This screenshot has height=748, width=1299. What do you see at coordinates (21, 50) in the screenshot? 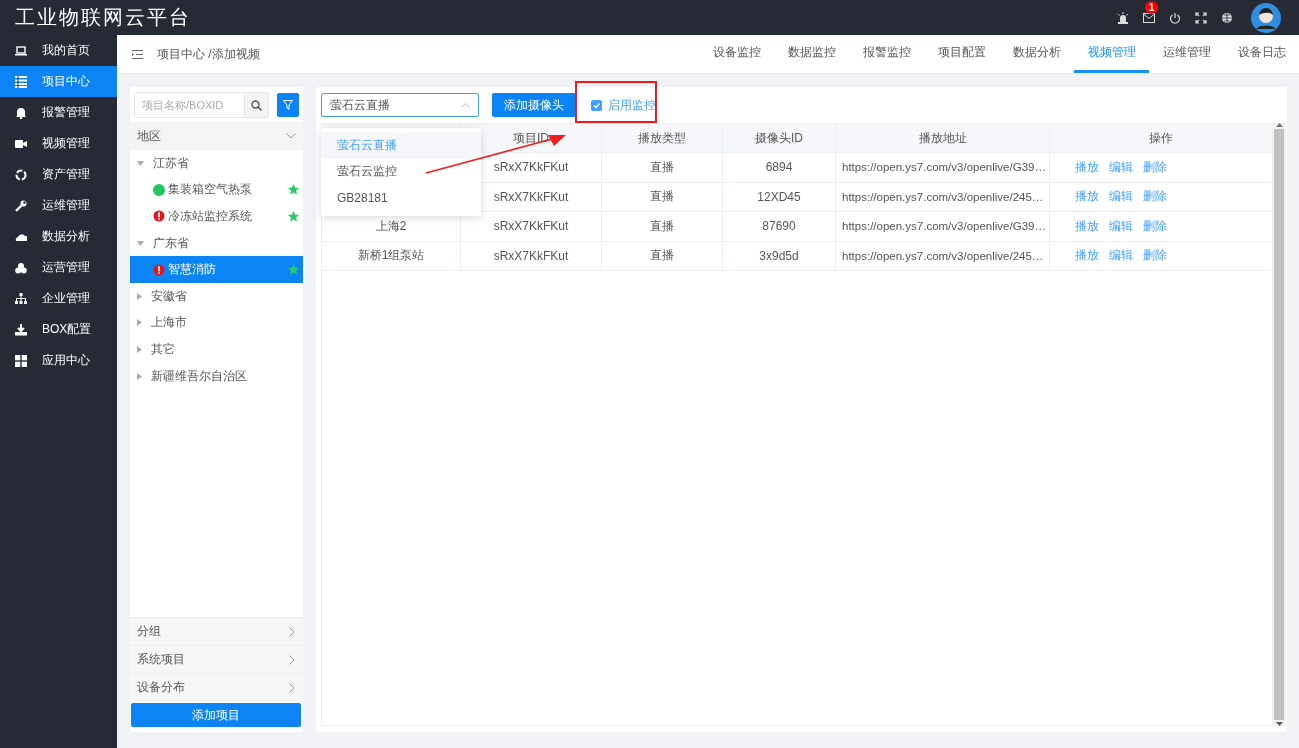
I see `laptop-icon` at bounding box center [21, 50].